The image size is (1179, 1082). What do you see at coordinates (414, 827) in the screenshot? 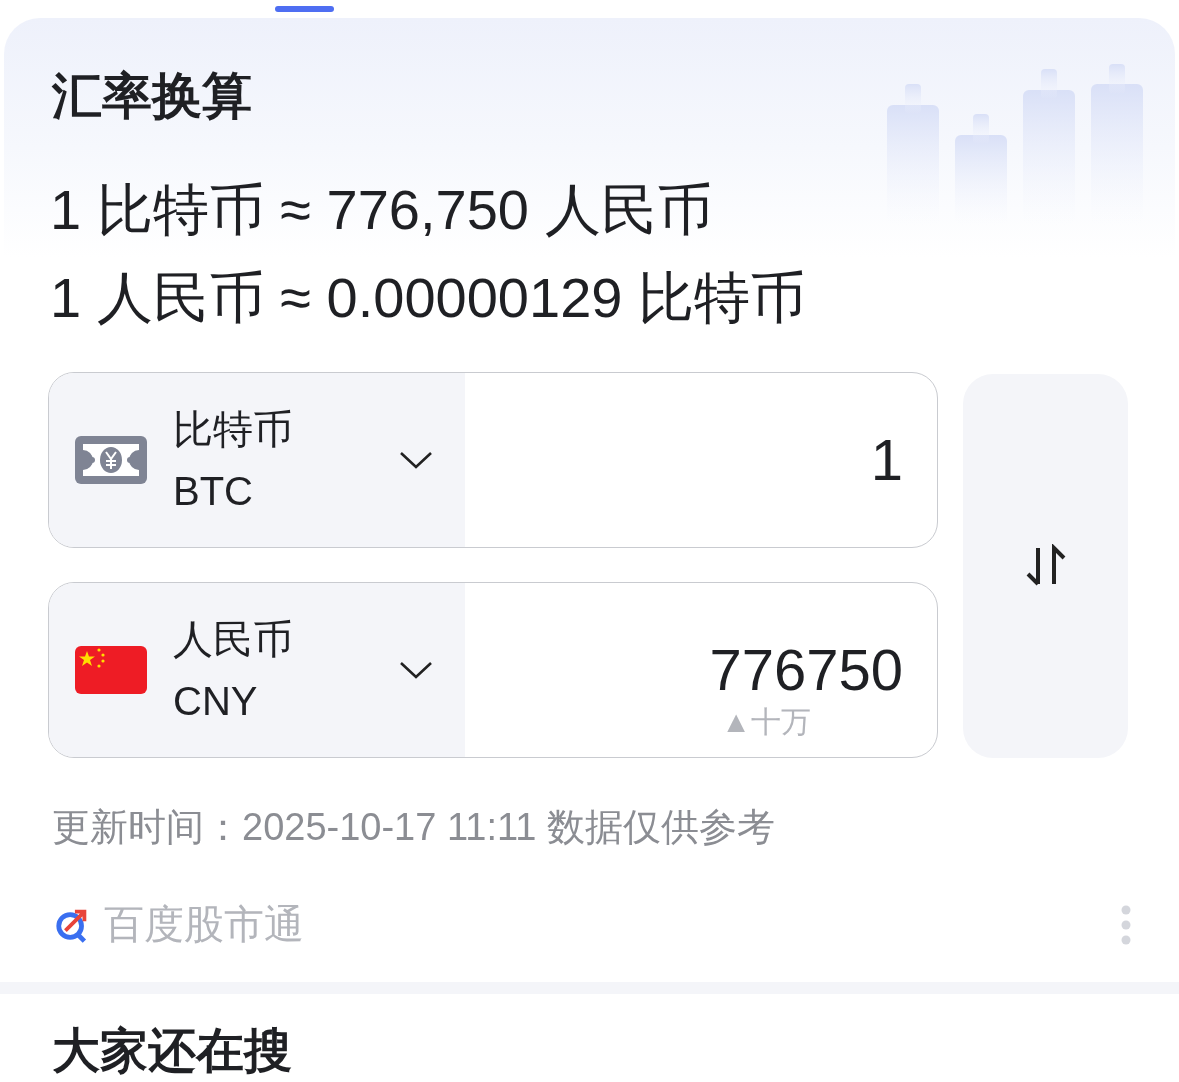
I see `update-time: 更新时间：2025-10-17 11:11 数据仅供参考` at bounding box center [414, 827].